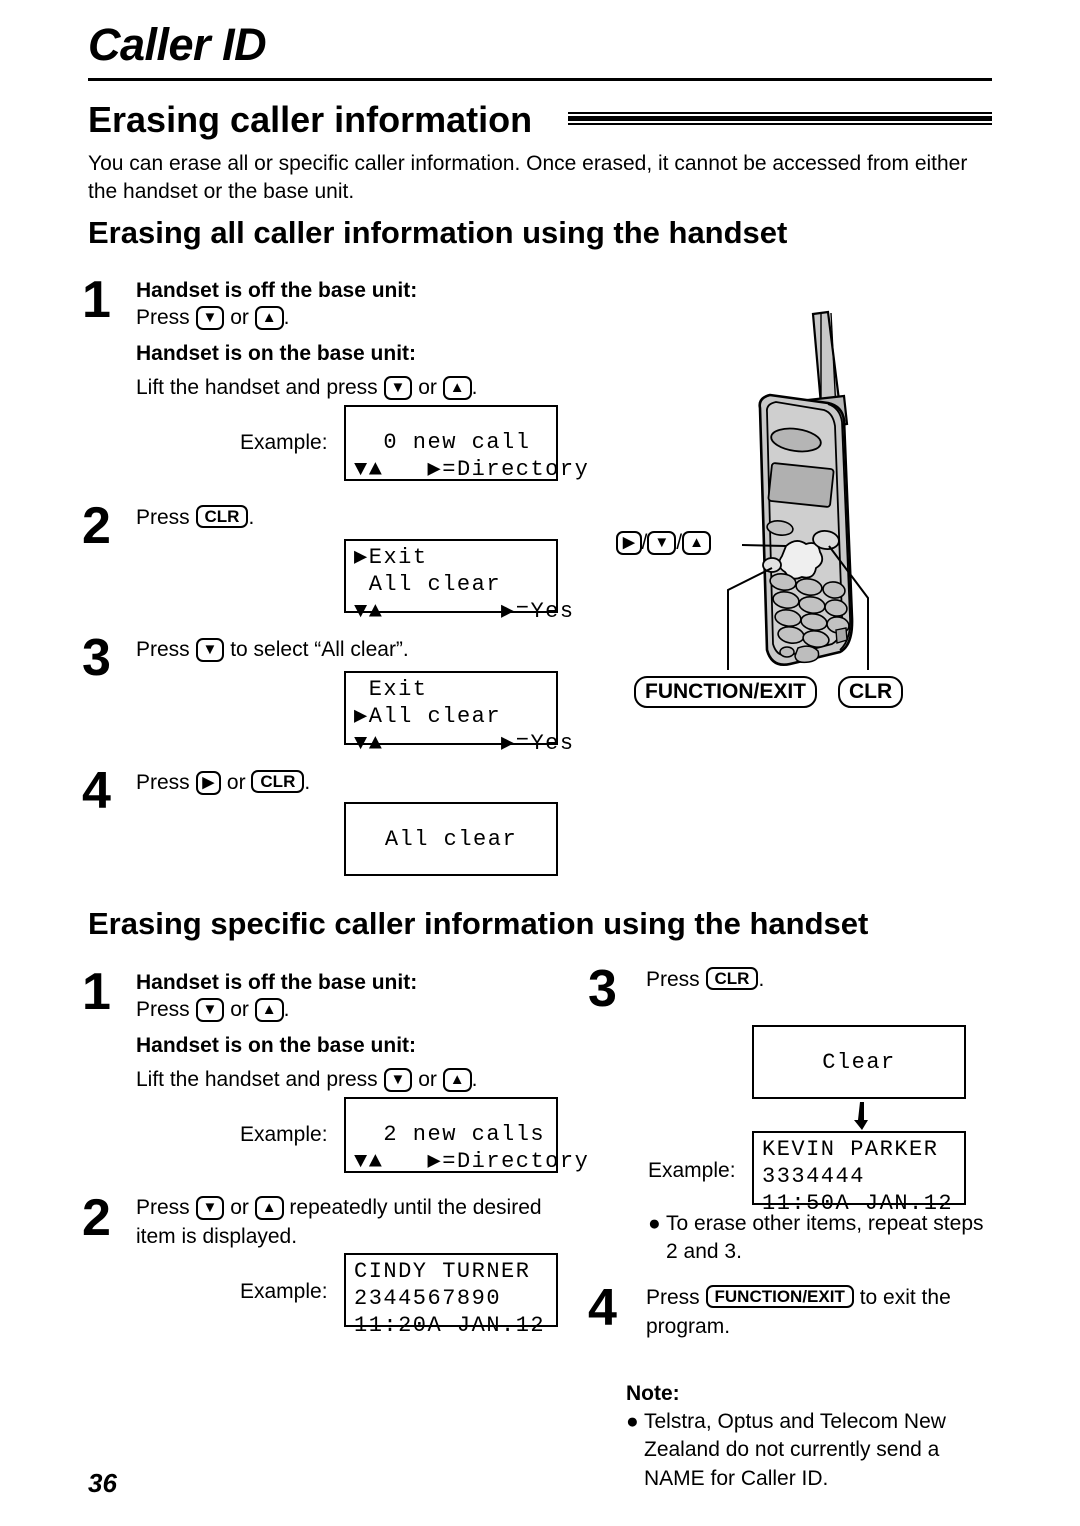 This screenshot has height=1526, width=1080. Describe the element at coordinates (428, 1298) in the screenshot. I see `lcd-line: 2344567890` at that location.